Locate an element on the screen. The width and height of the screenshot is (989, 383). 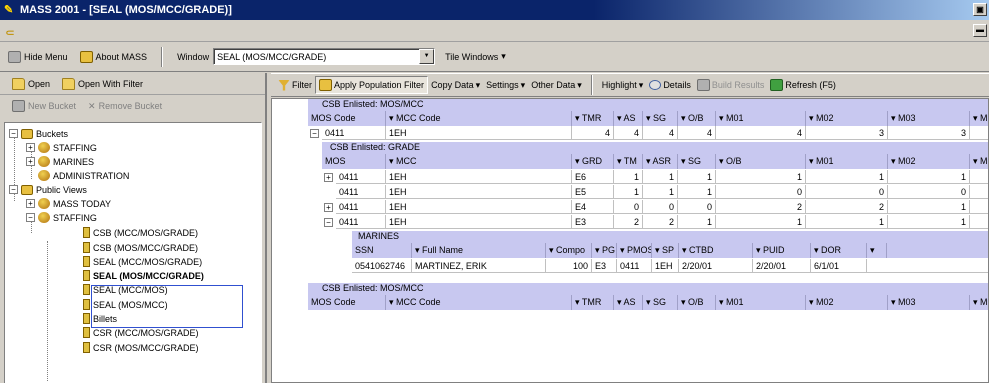
details-button: Details is located at coordinates (670, 85).